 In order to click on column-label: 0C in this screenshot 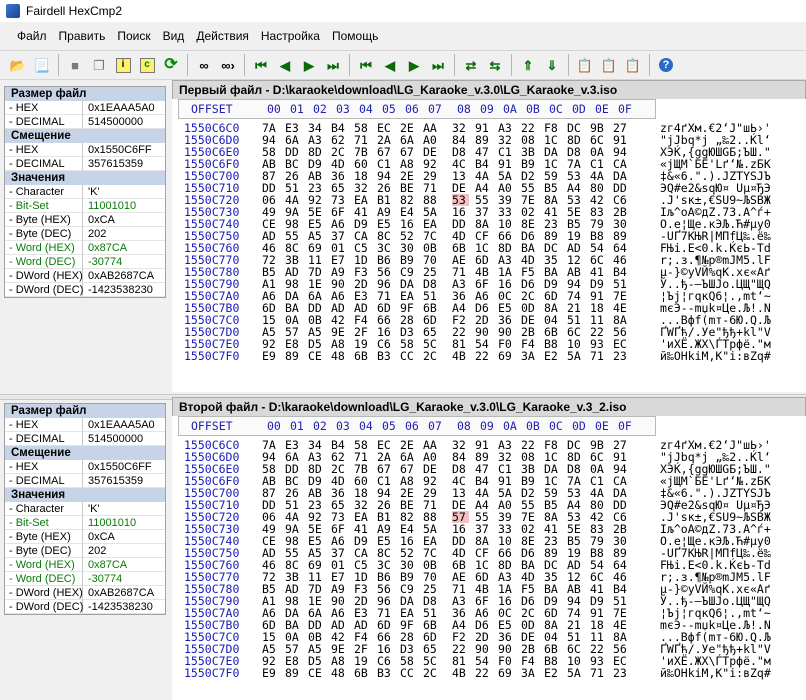, I will do `click(556, 109)`.